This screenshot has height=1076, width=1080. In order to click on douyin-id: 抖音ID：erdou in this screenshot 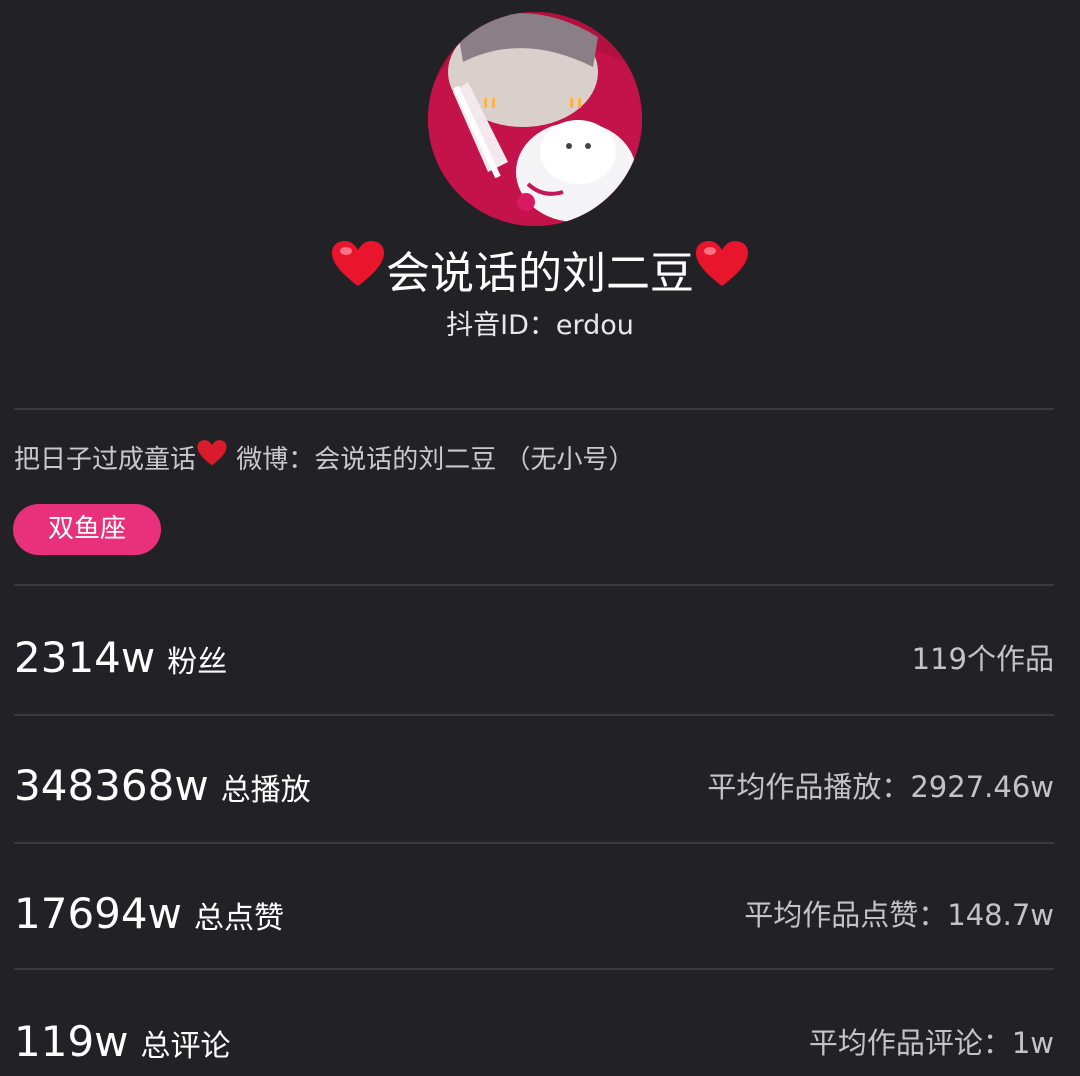, I will do `click(540, 326)`.